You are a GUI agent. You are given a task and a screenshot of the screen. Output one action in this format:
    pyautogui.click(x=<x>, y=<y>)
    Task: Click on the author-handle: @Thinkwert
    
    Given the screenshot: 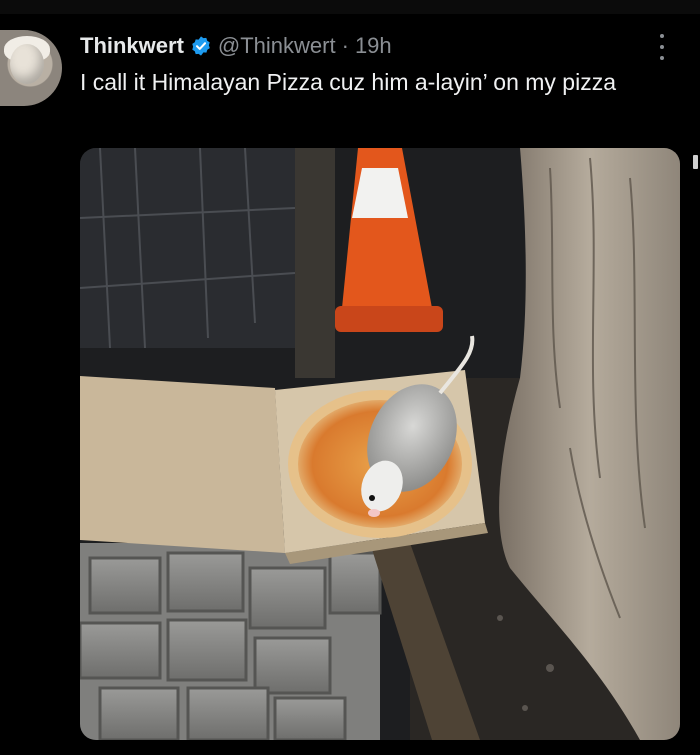 What is the action you would take?
    pyautogui.click(x=277, y=46)
    